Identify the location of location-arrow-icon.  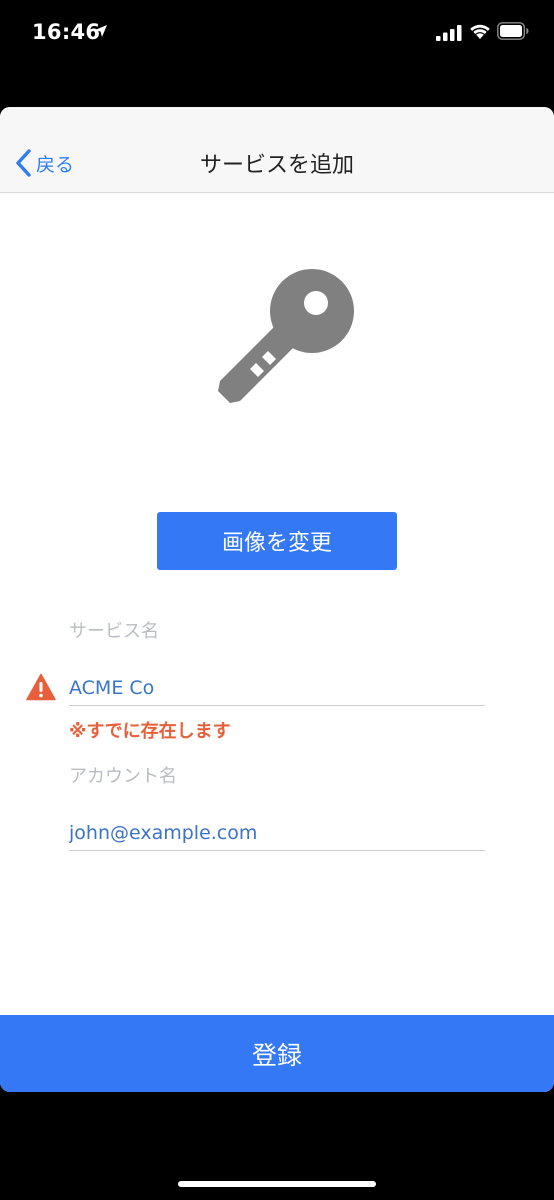
(101, 31).